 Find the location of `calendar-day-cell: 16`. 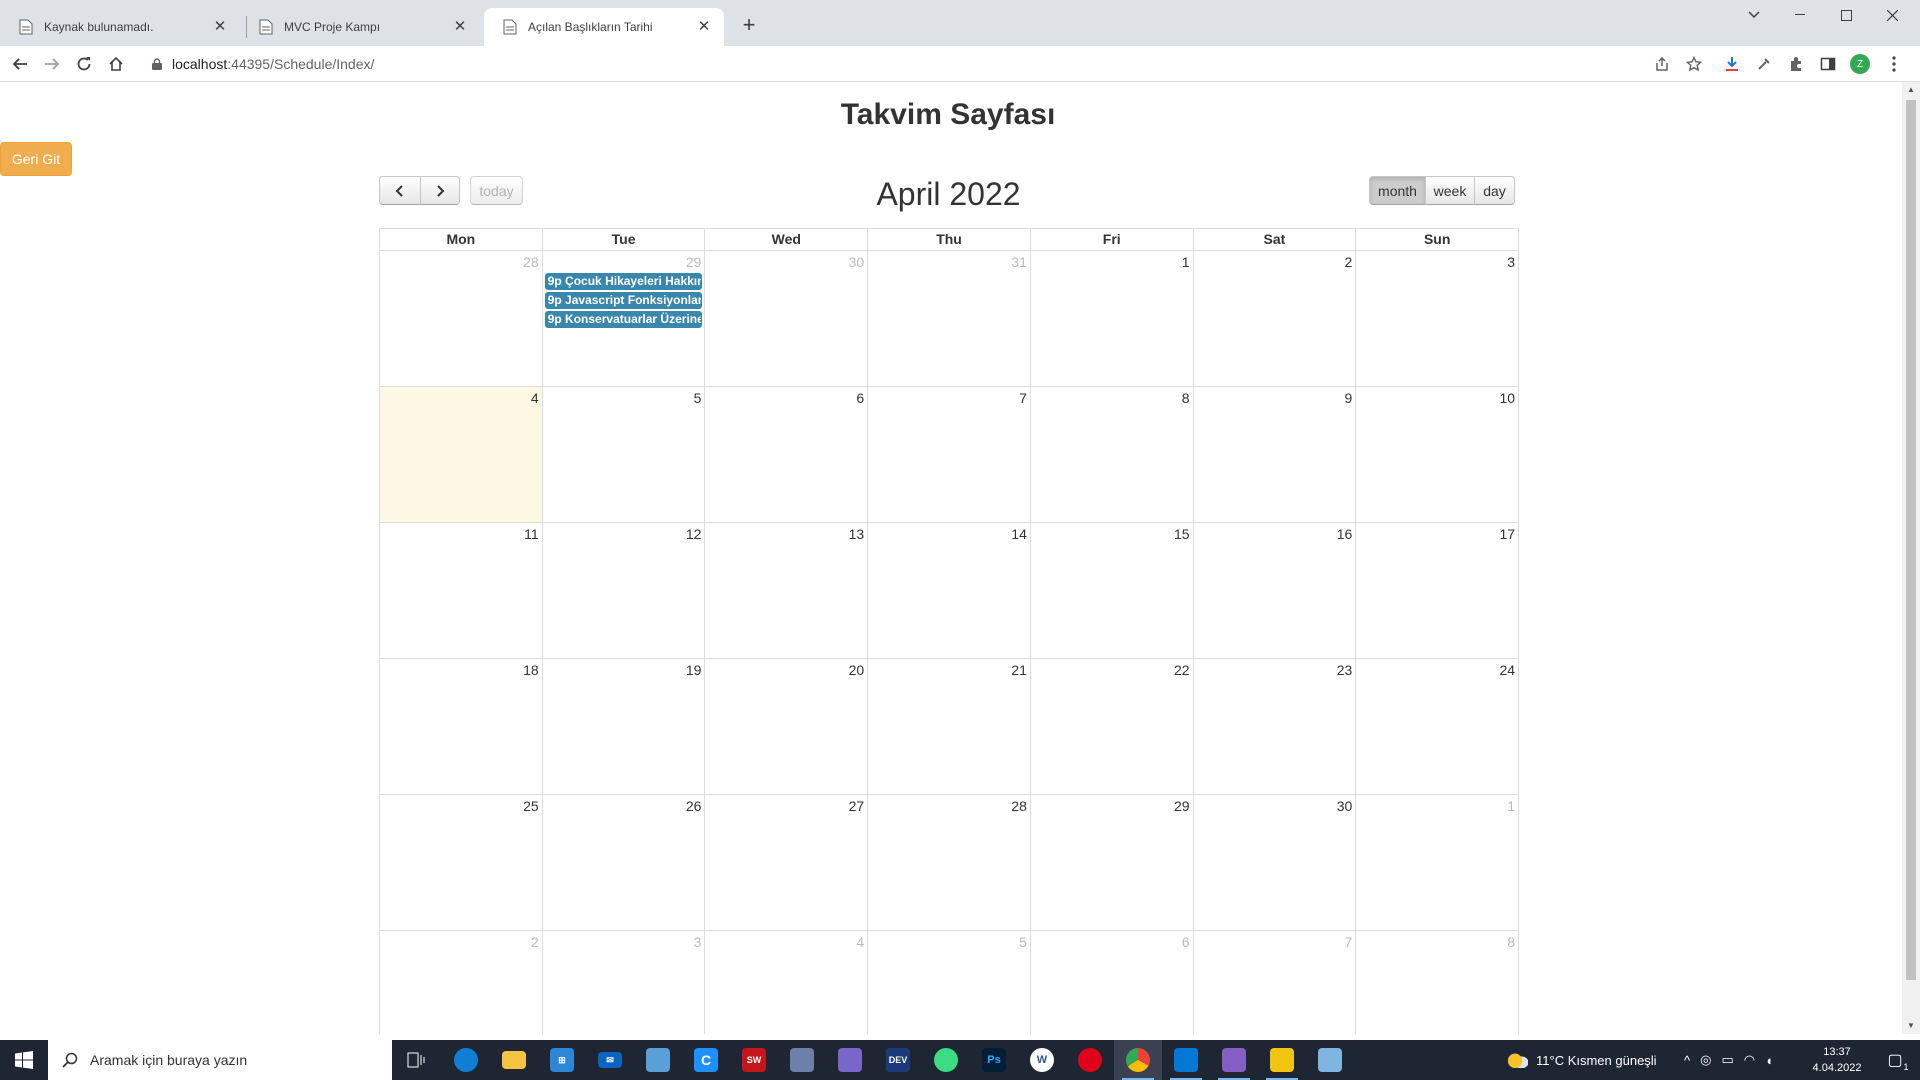

calendar-day-cell: 16 is located at coordinates (1275, 590).